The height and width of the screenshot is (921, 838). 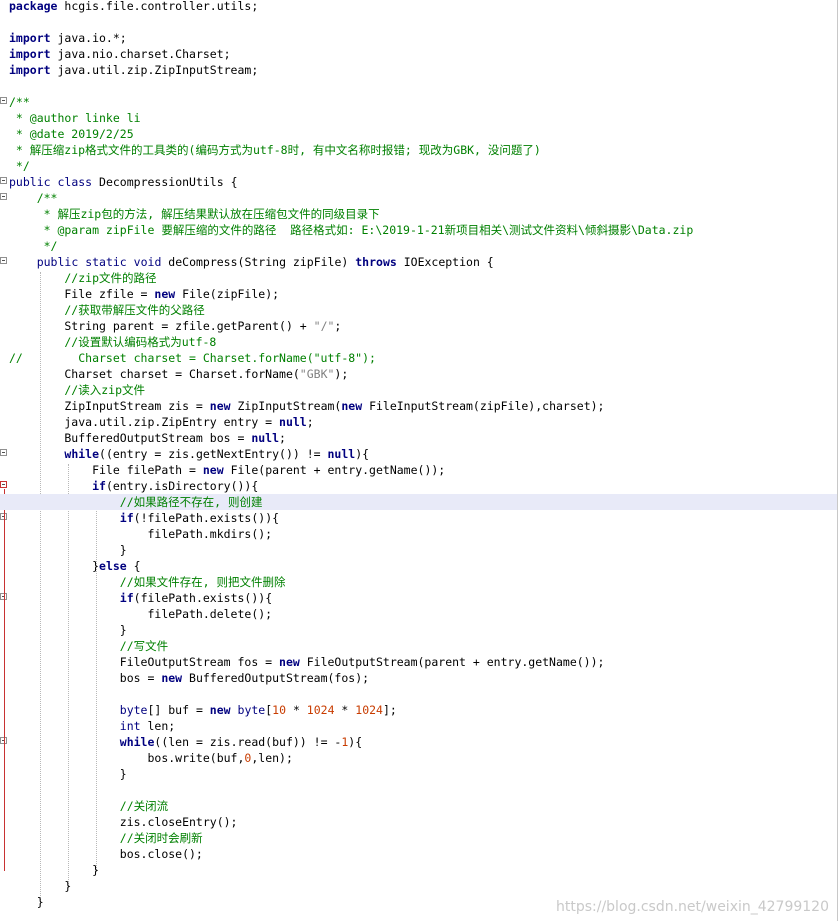 What do you see at coordinates (4, 460) in the screenshot?
I see `fold-gutter` at bounding box center [4, 460].